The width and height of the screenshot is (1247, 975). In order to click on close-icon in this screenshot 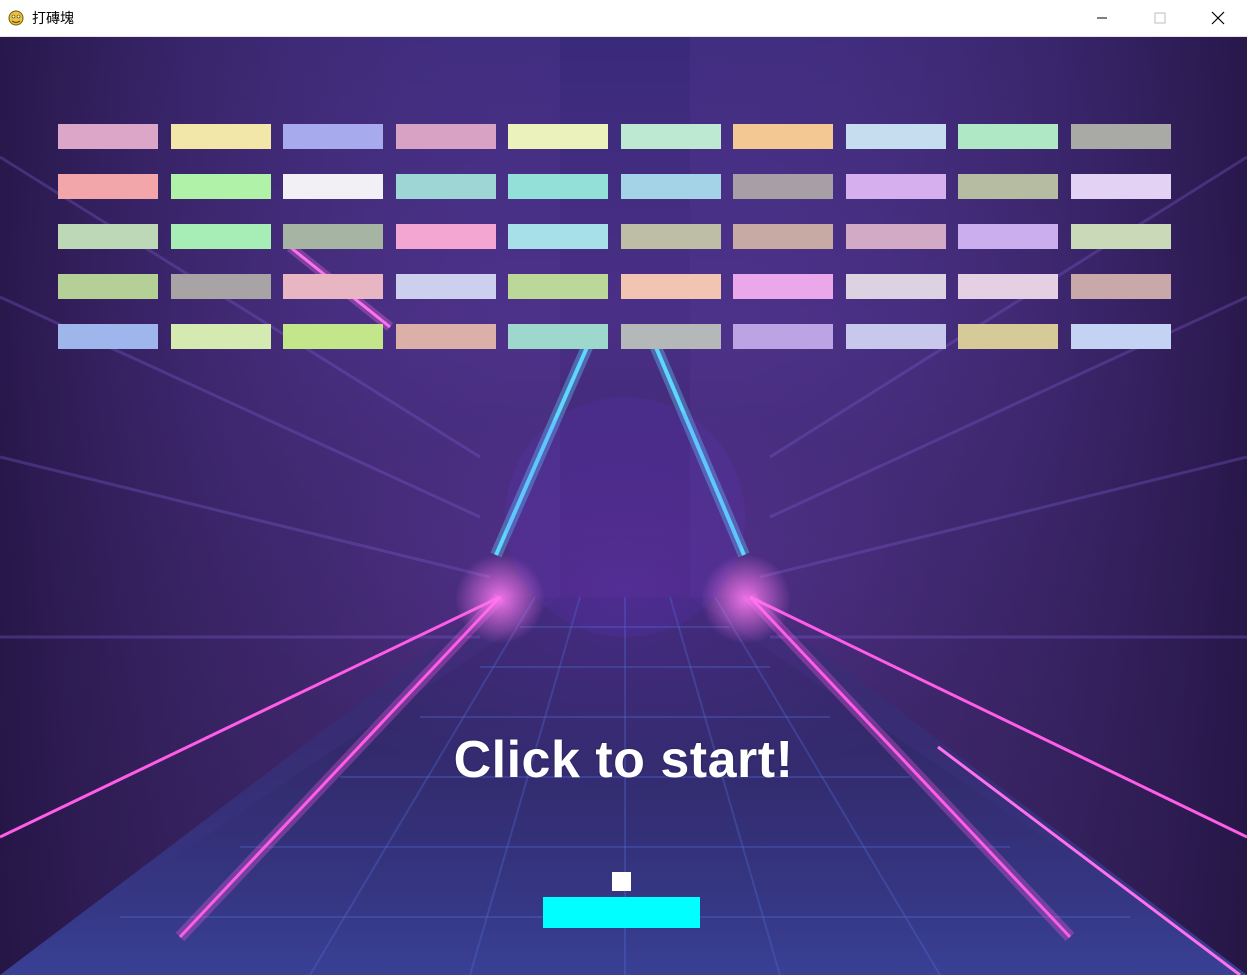, I will do `click(1218, 18)`.